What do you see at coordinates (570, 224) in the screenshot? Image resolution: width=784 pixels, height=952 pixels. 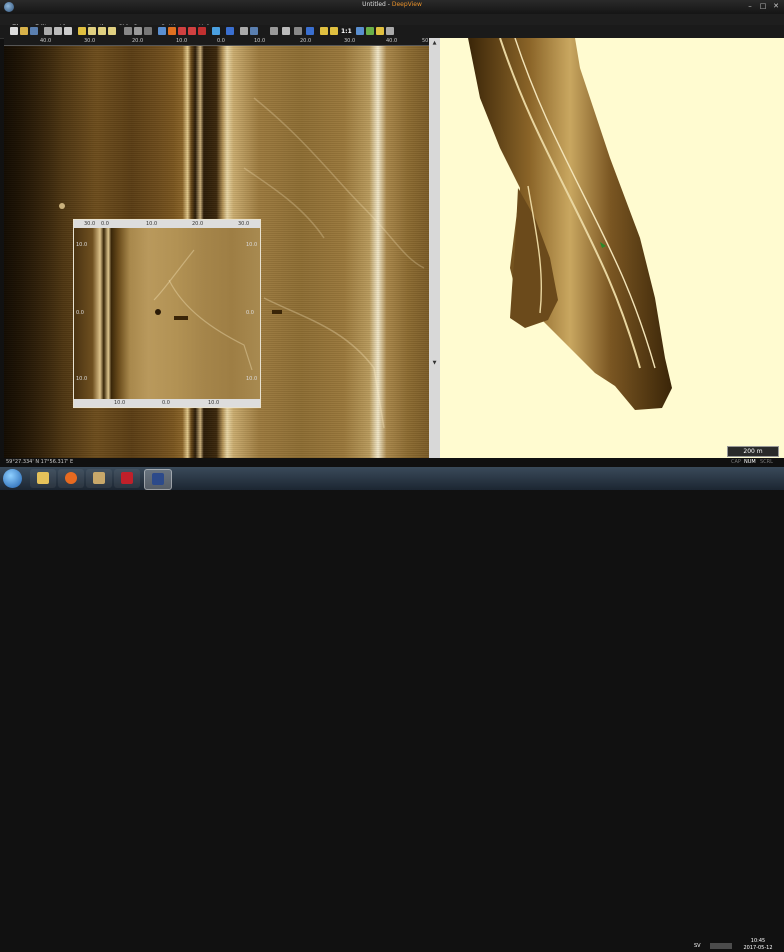 I see `bathymetry-map` at bounding box center [570, 224].